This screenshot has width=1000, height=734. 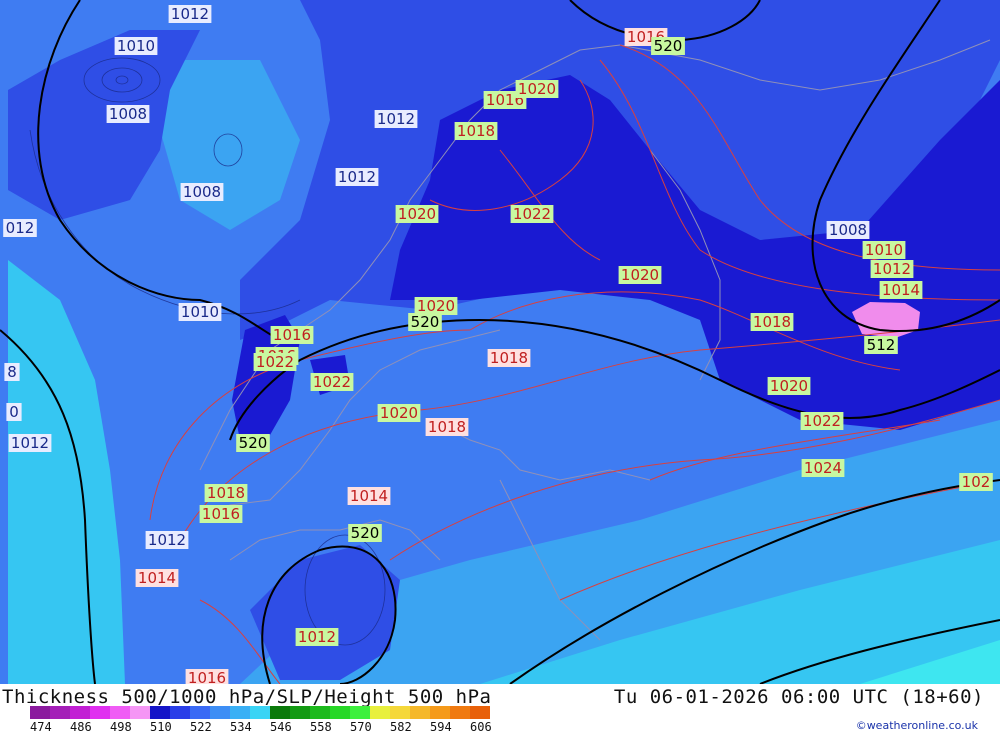 What do you see at coordinates (201, 727) in the screenshot?
I see `color-scale-tick: 522` at bounding box center [201, 727].